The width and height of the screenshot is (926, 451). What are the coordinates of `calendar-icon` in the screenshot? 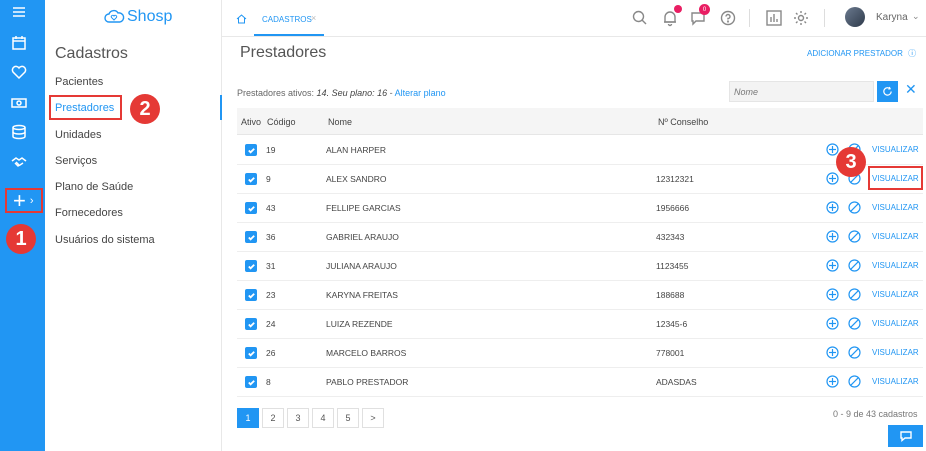 It's located at (19, 43).